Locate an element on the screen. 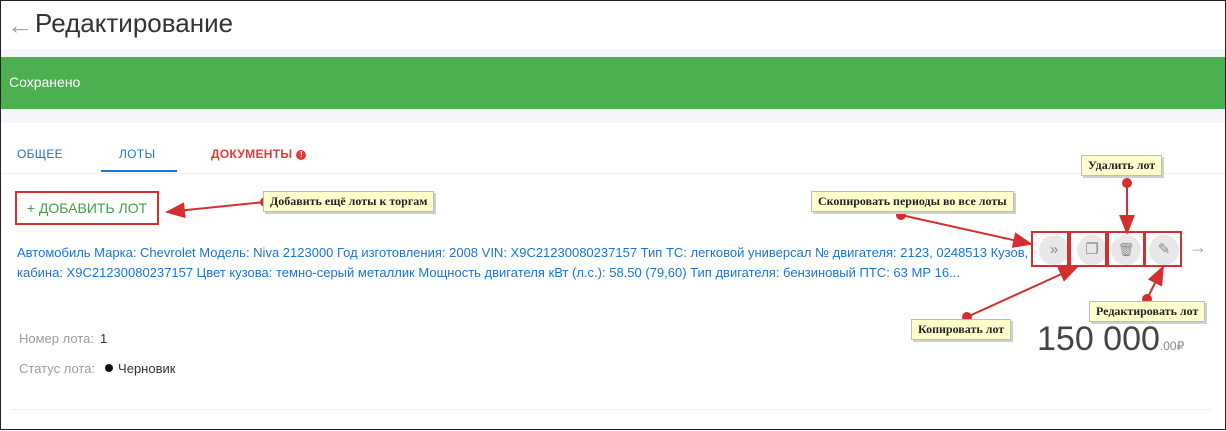  delete-lot-highlight is located at coordinates (1126, 249).